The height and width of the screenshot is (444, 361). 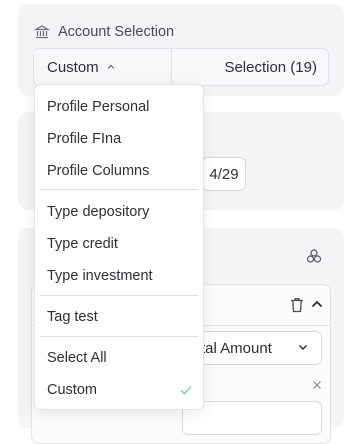 I want to click on selection-count-label: Selection (19), so click(x=270, y=67).